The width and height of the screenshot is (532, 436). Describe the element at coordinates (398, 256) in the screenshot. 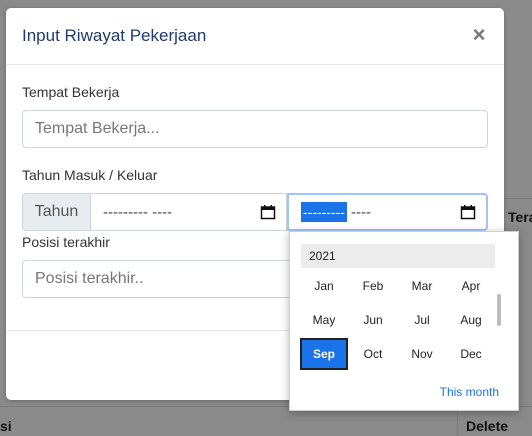

I see `picker-year-header: 2021` at that location.